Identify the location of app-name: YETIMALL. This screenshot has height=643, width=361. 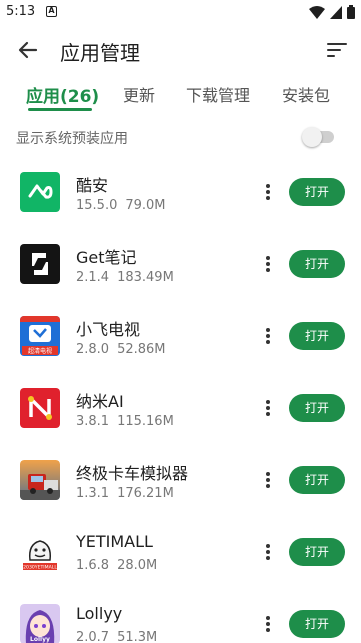
(114, 541).